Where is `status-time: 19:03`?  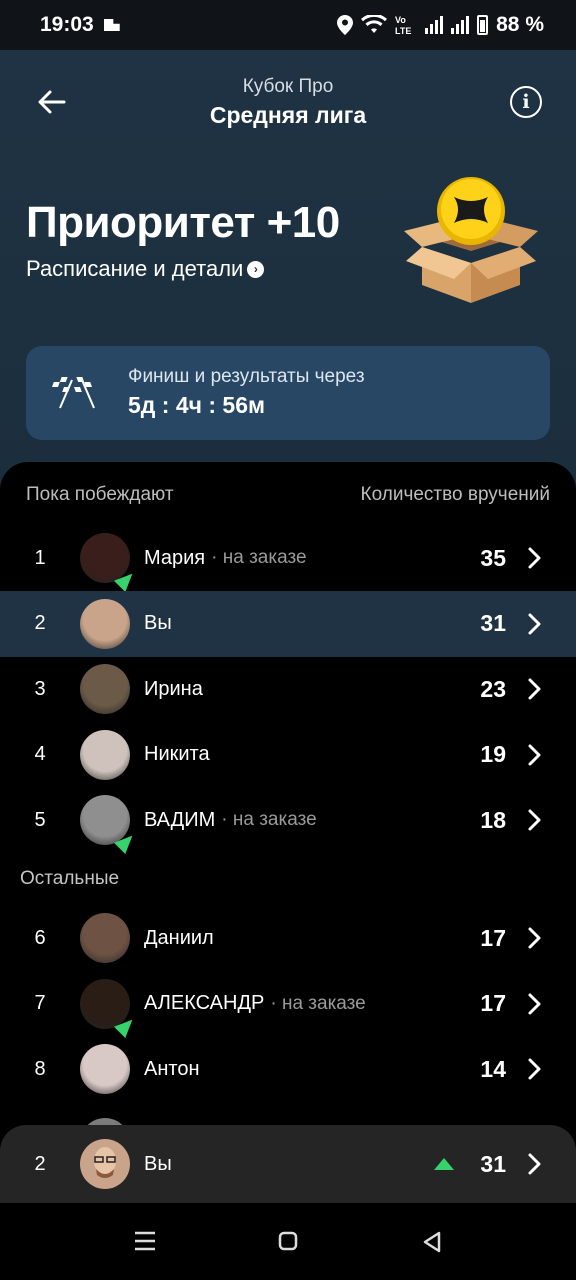 status-time: 19:03 is located at coordinates (67, 24).